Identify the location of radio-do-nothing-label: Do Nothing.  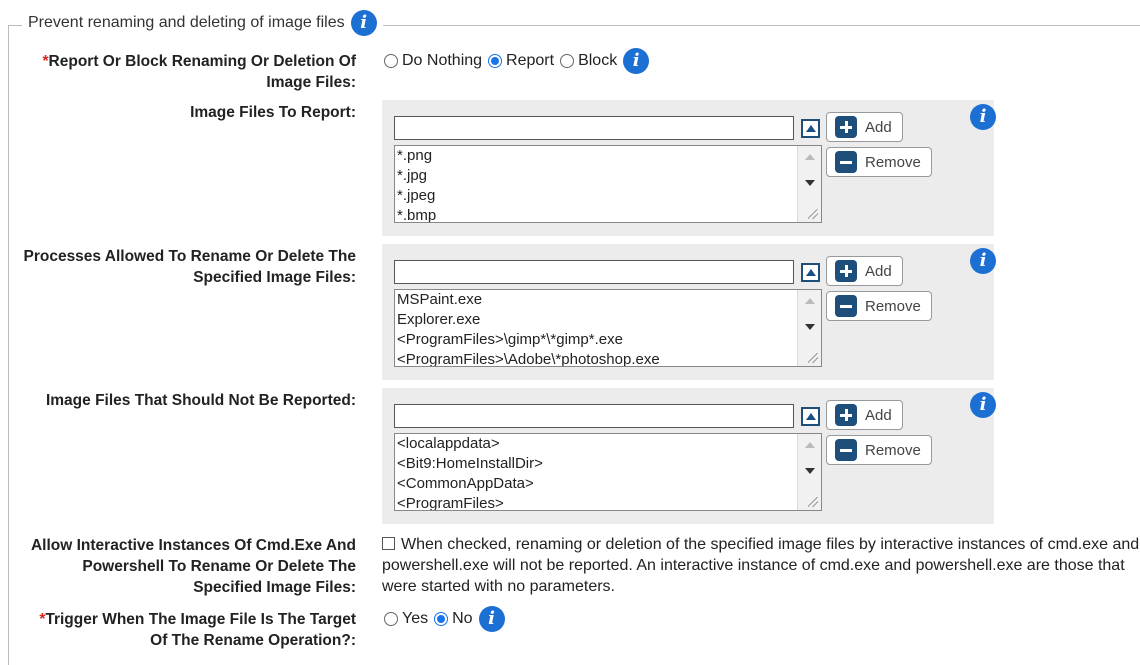
(442, 61).